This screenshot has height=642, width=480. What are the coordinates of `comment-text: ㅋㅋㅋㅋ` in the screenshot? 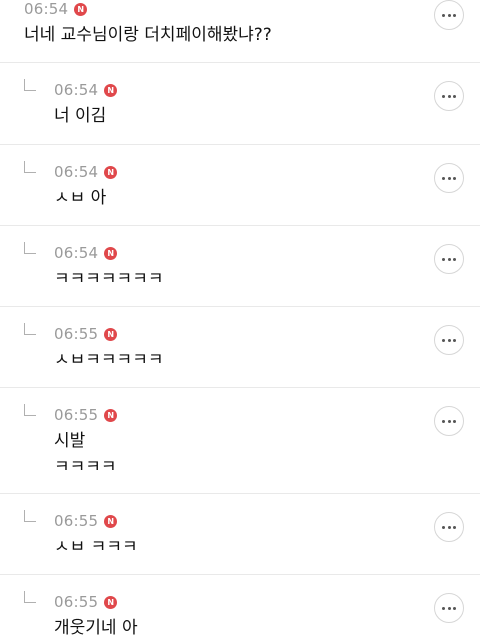 It's located at (85, 467).